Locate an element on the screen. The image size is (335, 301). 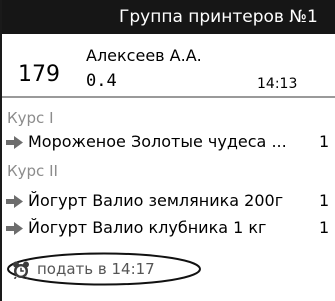
course-label: Курс I is located at coordinates (30, 118).